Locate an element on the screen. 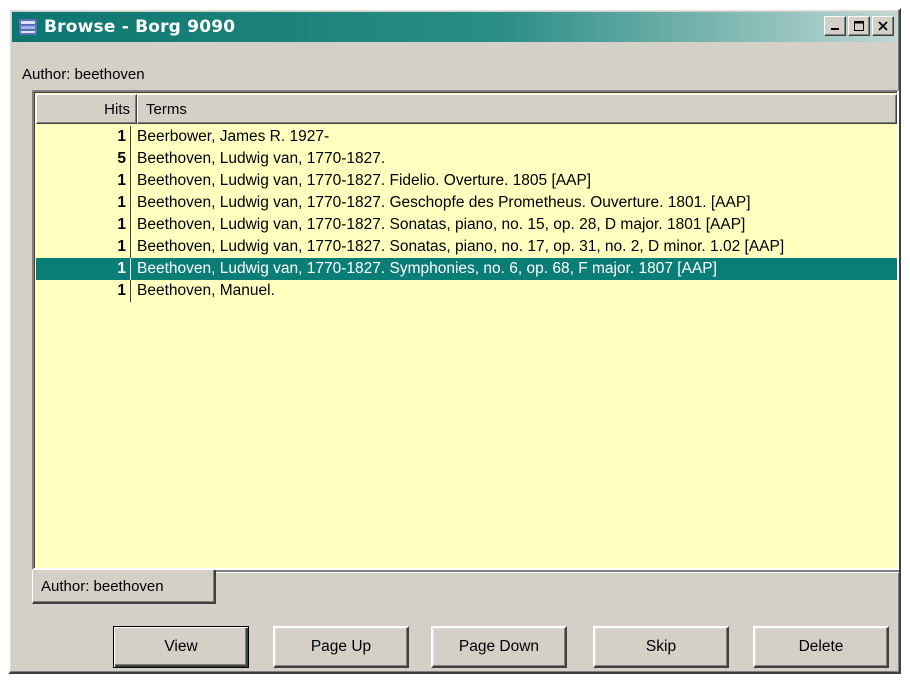  maximize-button is located at coordinates (859, 26).